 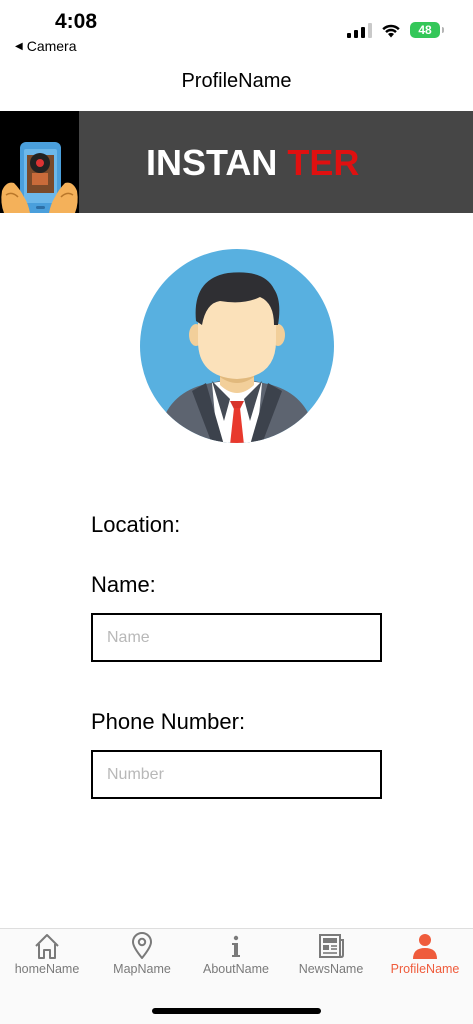 What do you see at coordinates (47, 946) in the screenshot?
I see `home-icon` at bounding box center [47, 946].